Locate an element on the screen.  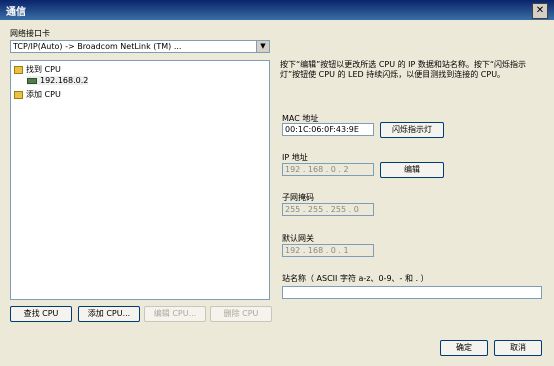
ok-button: 确定 is located at coordinates (464, 348).